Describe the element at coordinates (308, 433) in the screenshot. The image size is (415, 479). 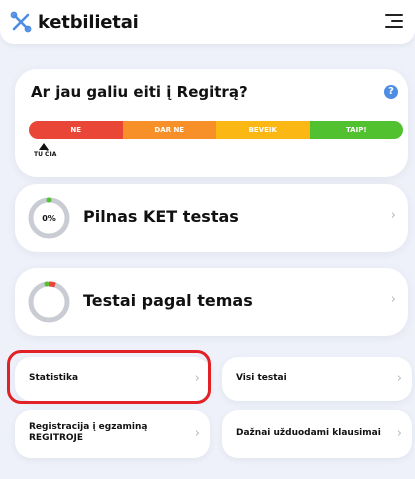
I see `faq-label: Dažnai užduodami klausimai` at that location.